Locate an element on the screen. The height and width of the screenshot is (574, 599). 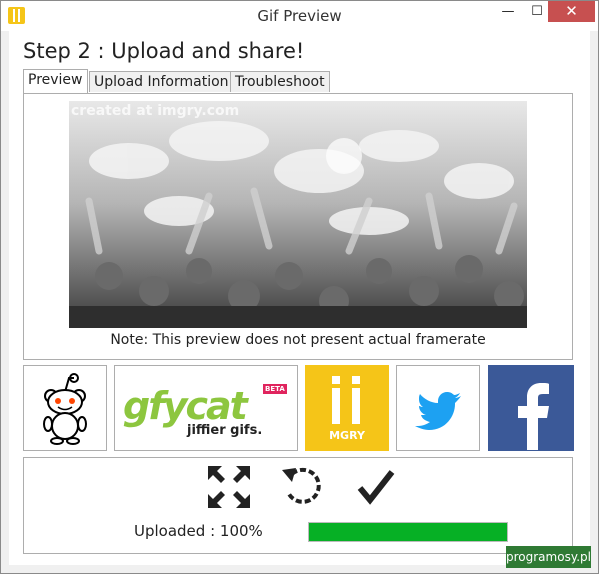
imgry-share-button: MGRY is located at coordinates (347, 408).